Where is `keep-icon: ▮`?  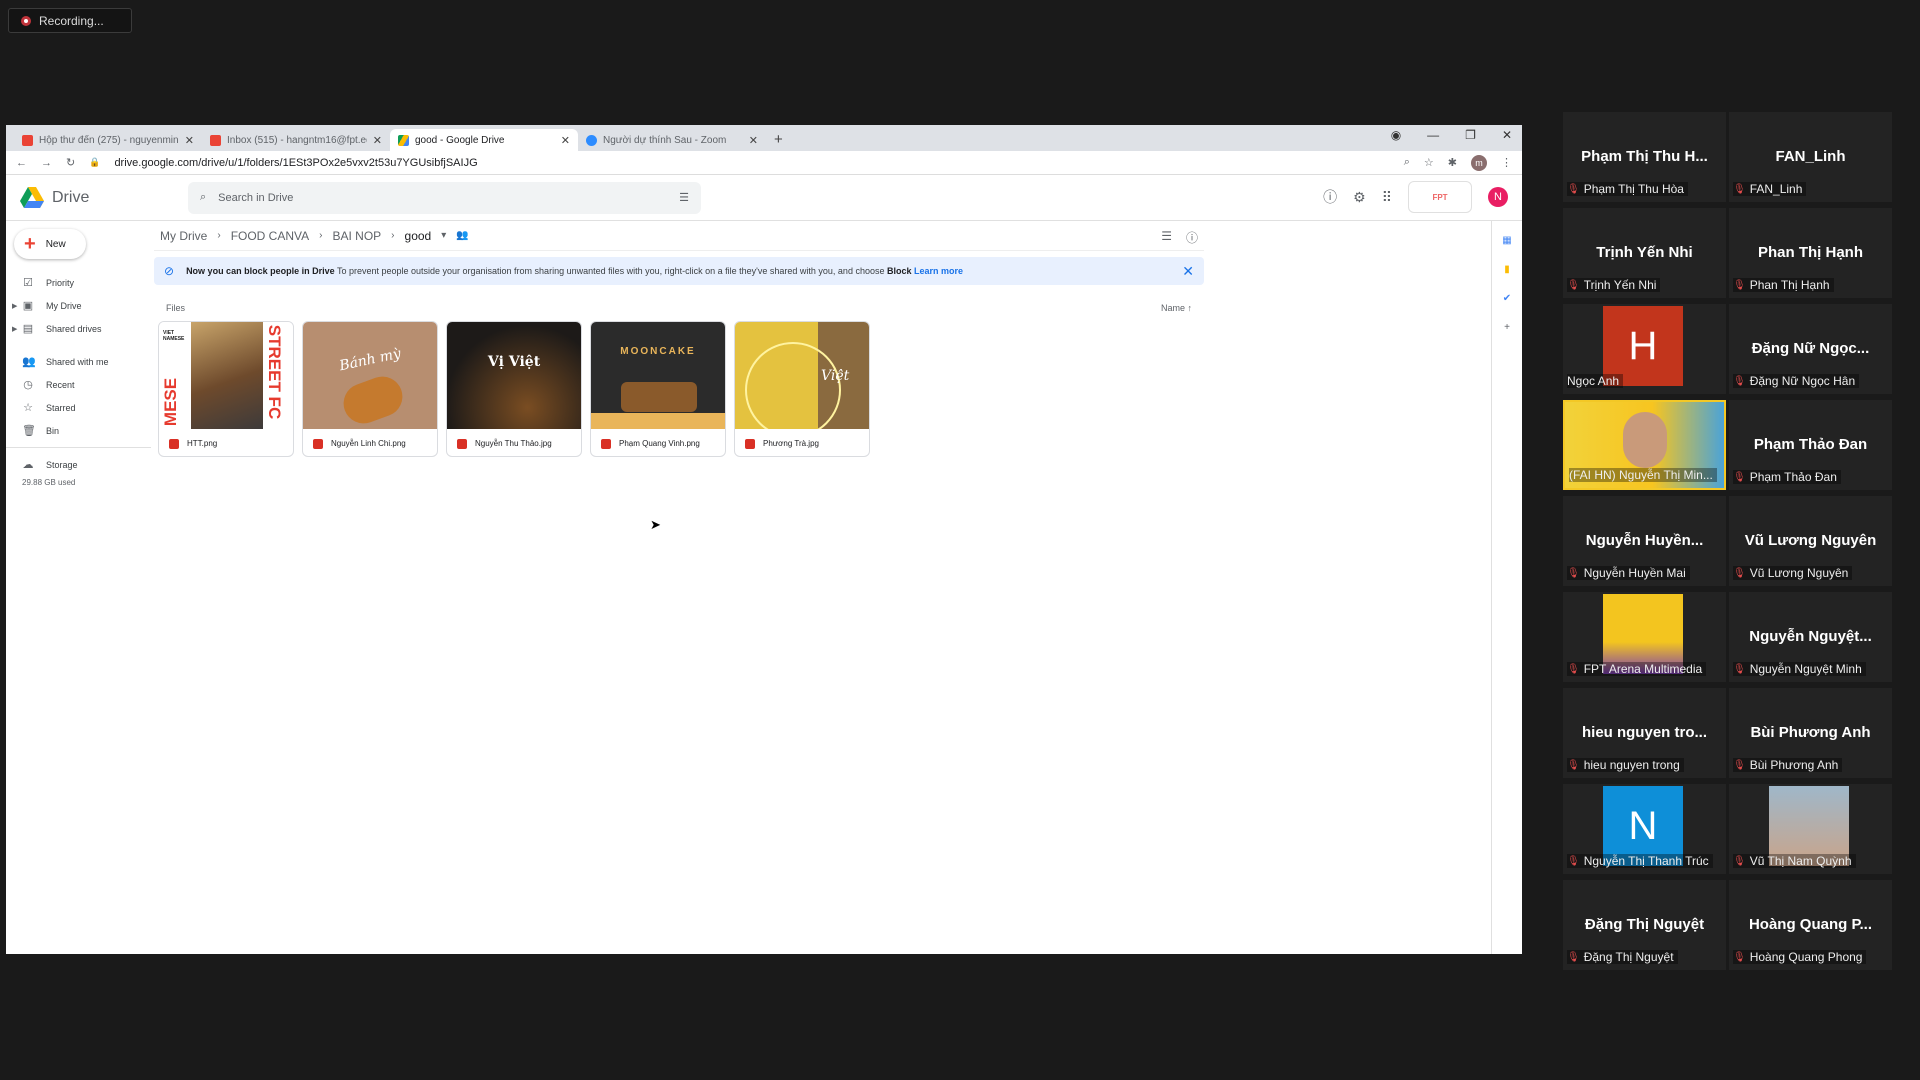
keep-icon: ▮ is located at coordinates (1507, 269).